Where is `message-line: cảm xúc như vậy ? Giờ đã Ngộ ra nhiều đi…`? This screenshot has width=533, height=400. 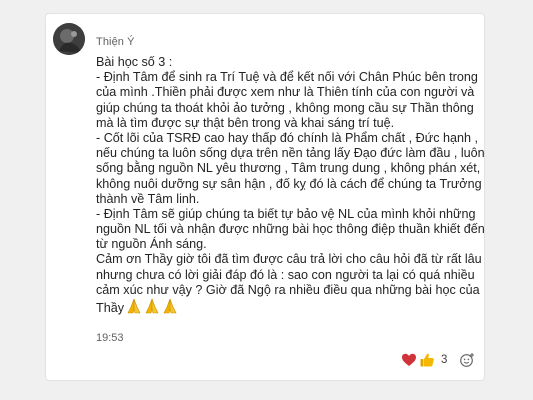
message-line: cảm xúc như vậy ? Giờ đã Ngộ ra nhiều đi… is located at coordinates (288, 289).